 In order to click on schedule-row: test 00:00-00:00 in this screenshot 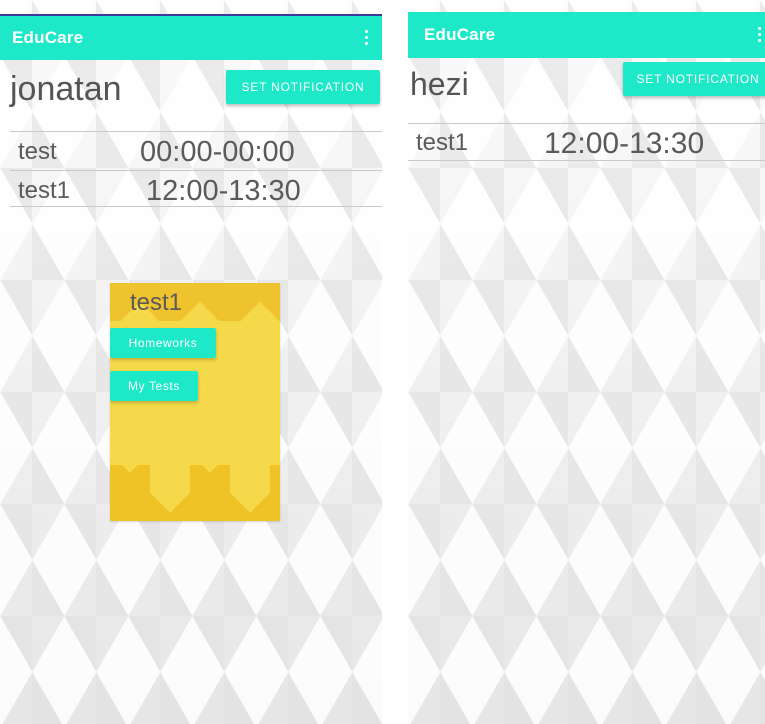, I will do `click(196, 150)`.